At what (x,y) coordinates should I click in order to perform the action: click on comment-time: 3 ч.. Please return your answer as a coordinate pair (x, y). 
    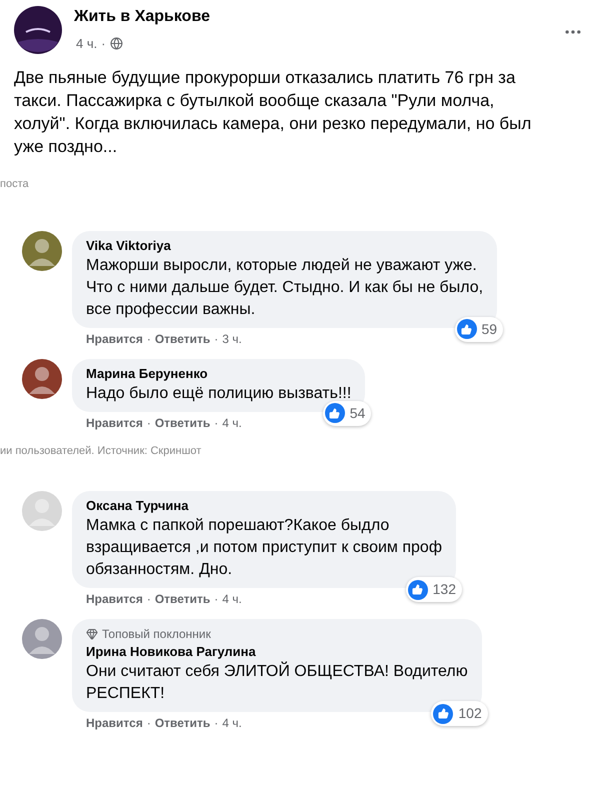
    Looking at the image, I should click on (232, 338).